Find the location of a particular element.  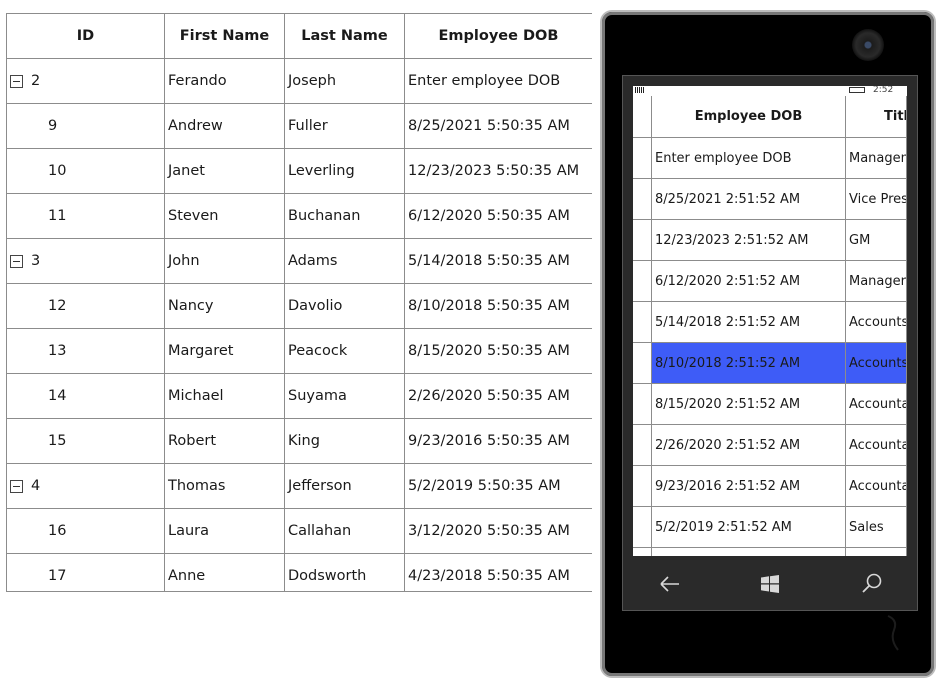

first-name-cell: Thomas is located at coordinates (225, 486).